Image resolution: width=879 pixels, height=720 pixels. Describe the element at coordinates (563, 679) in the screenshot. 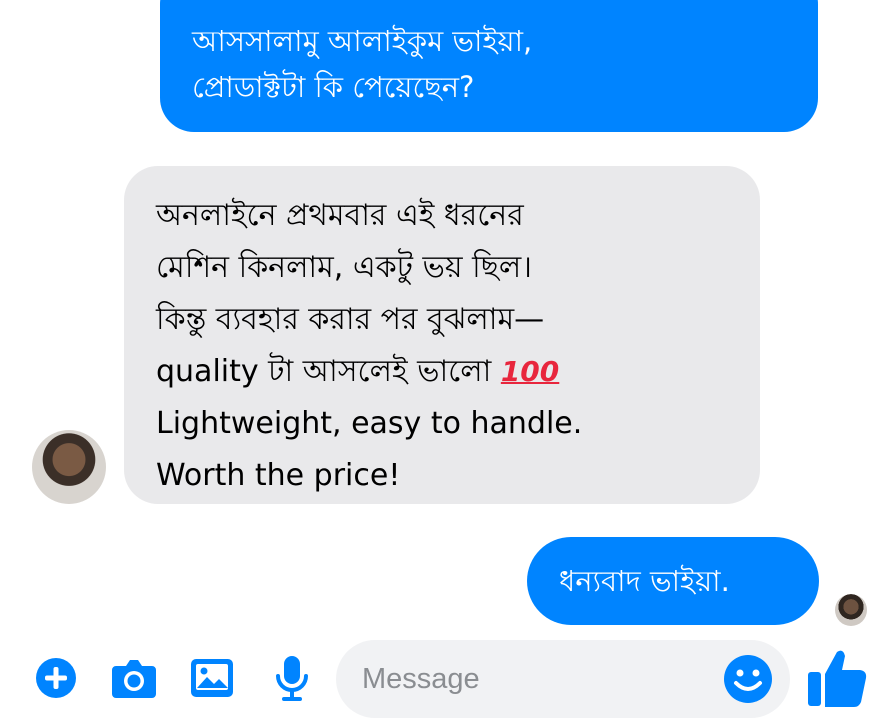

I see `message-input: Message` at that location.